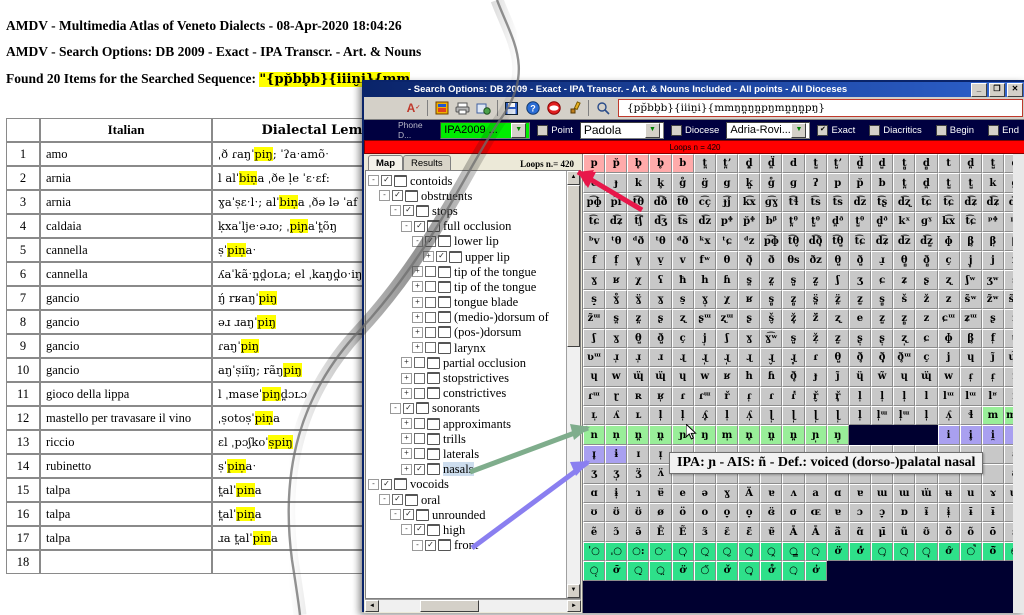 The image size is (1024, 615). Describe the element at coordinates (970, 435) in the screenshot. I see `ipa-cell: i̥` at that location.